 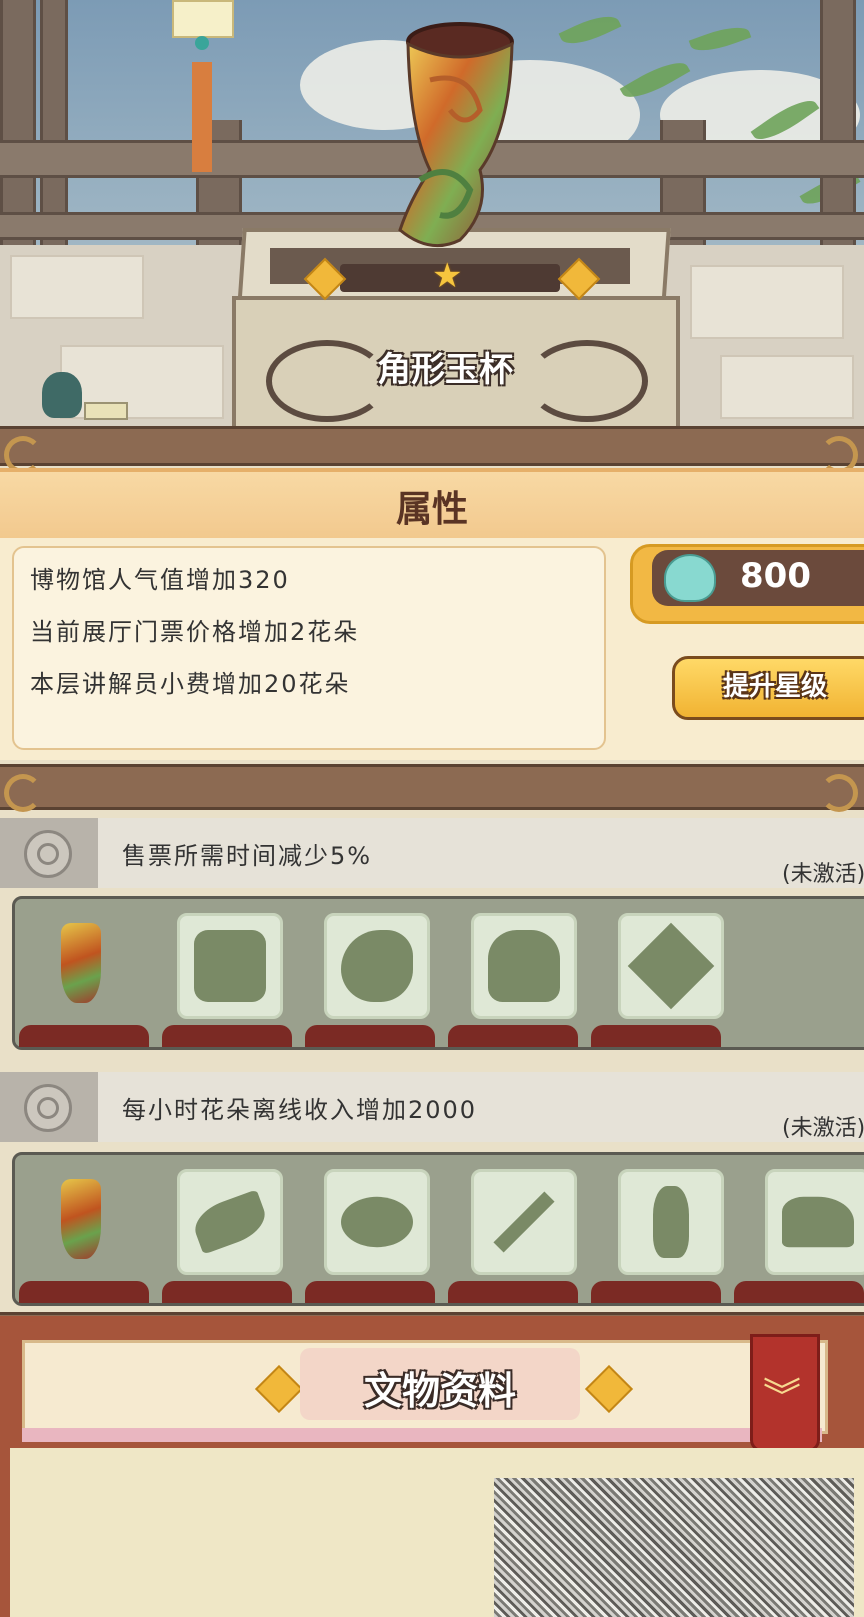 I want to click on bronze-sword-icon, so click(x=524, y=1222).